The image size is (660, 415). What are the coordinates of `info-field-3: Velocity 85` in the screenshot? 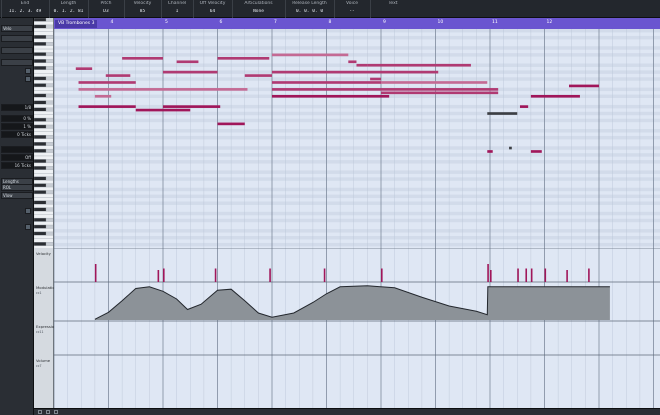 It's located at (142, 9).